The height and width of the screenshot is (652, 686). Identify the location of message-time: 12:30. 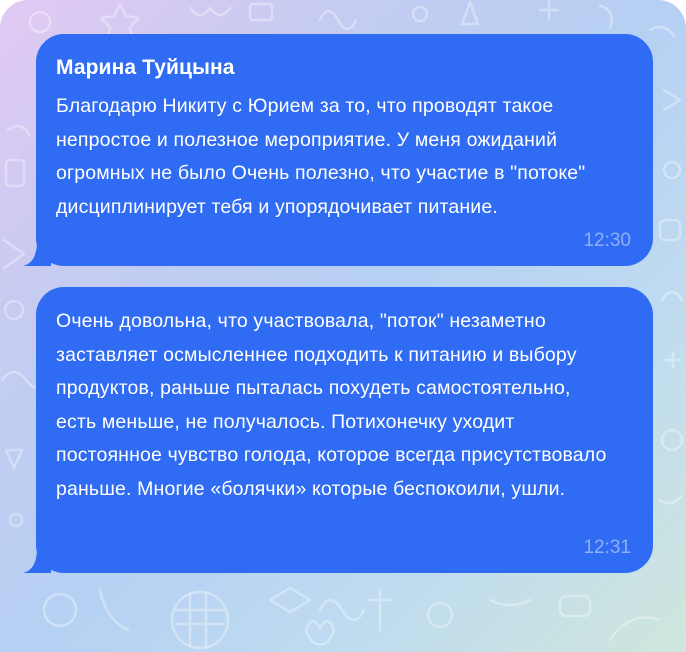
(607, 240).